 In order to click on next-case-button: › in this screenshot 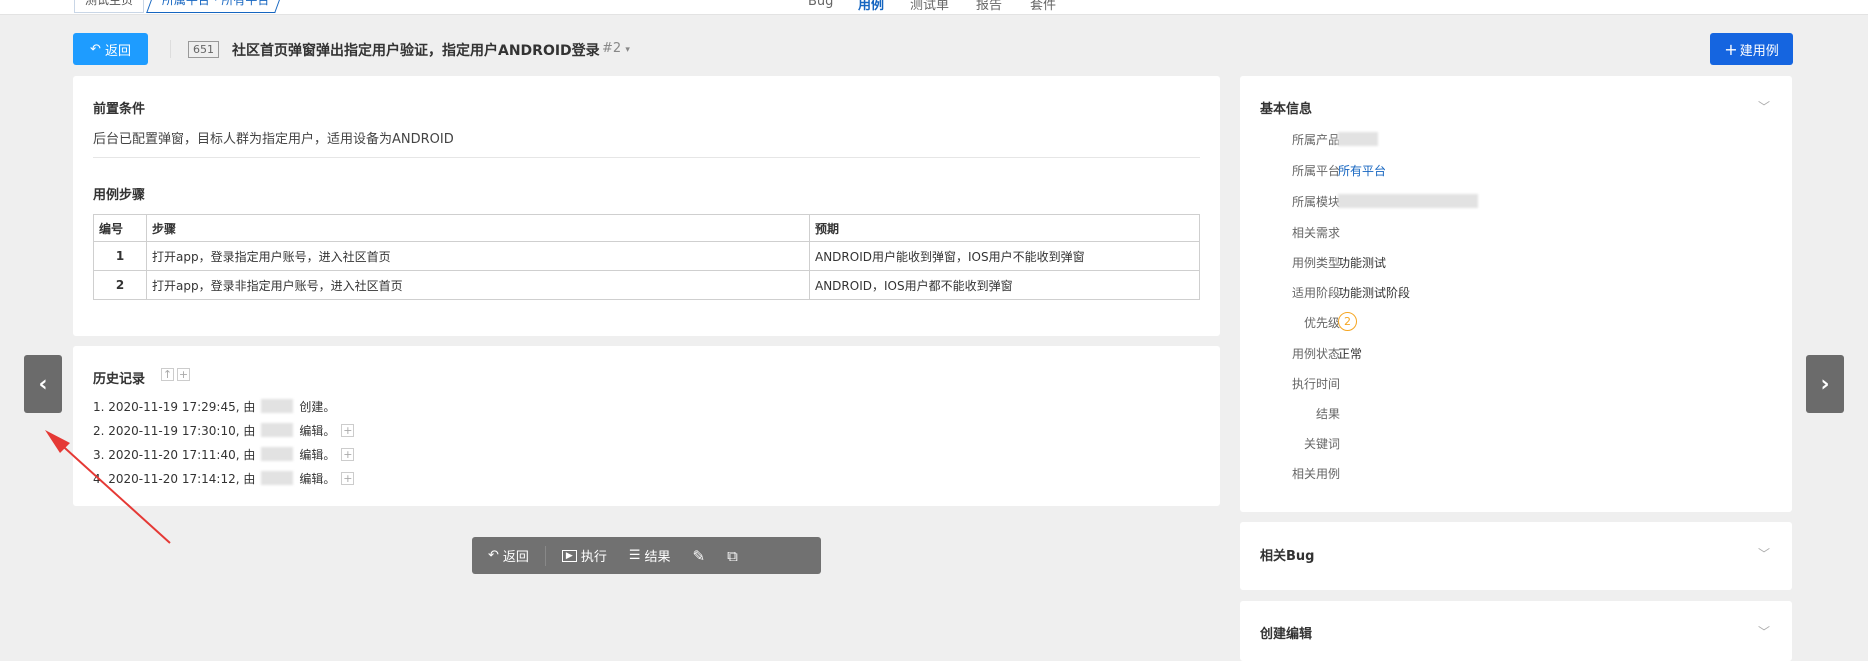, I will do `click(1825, 384)`.